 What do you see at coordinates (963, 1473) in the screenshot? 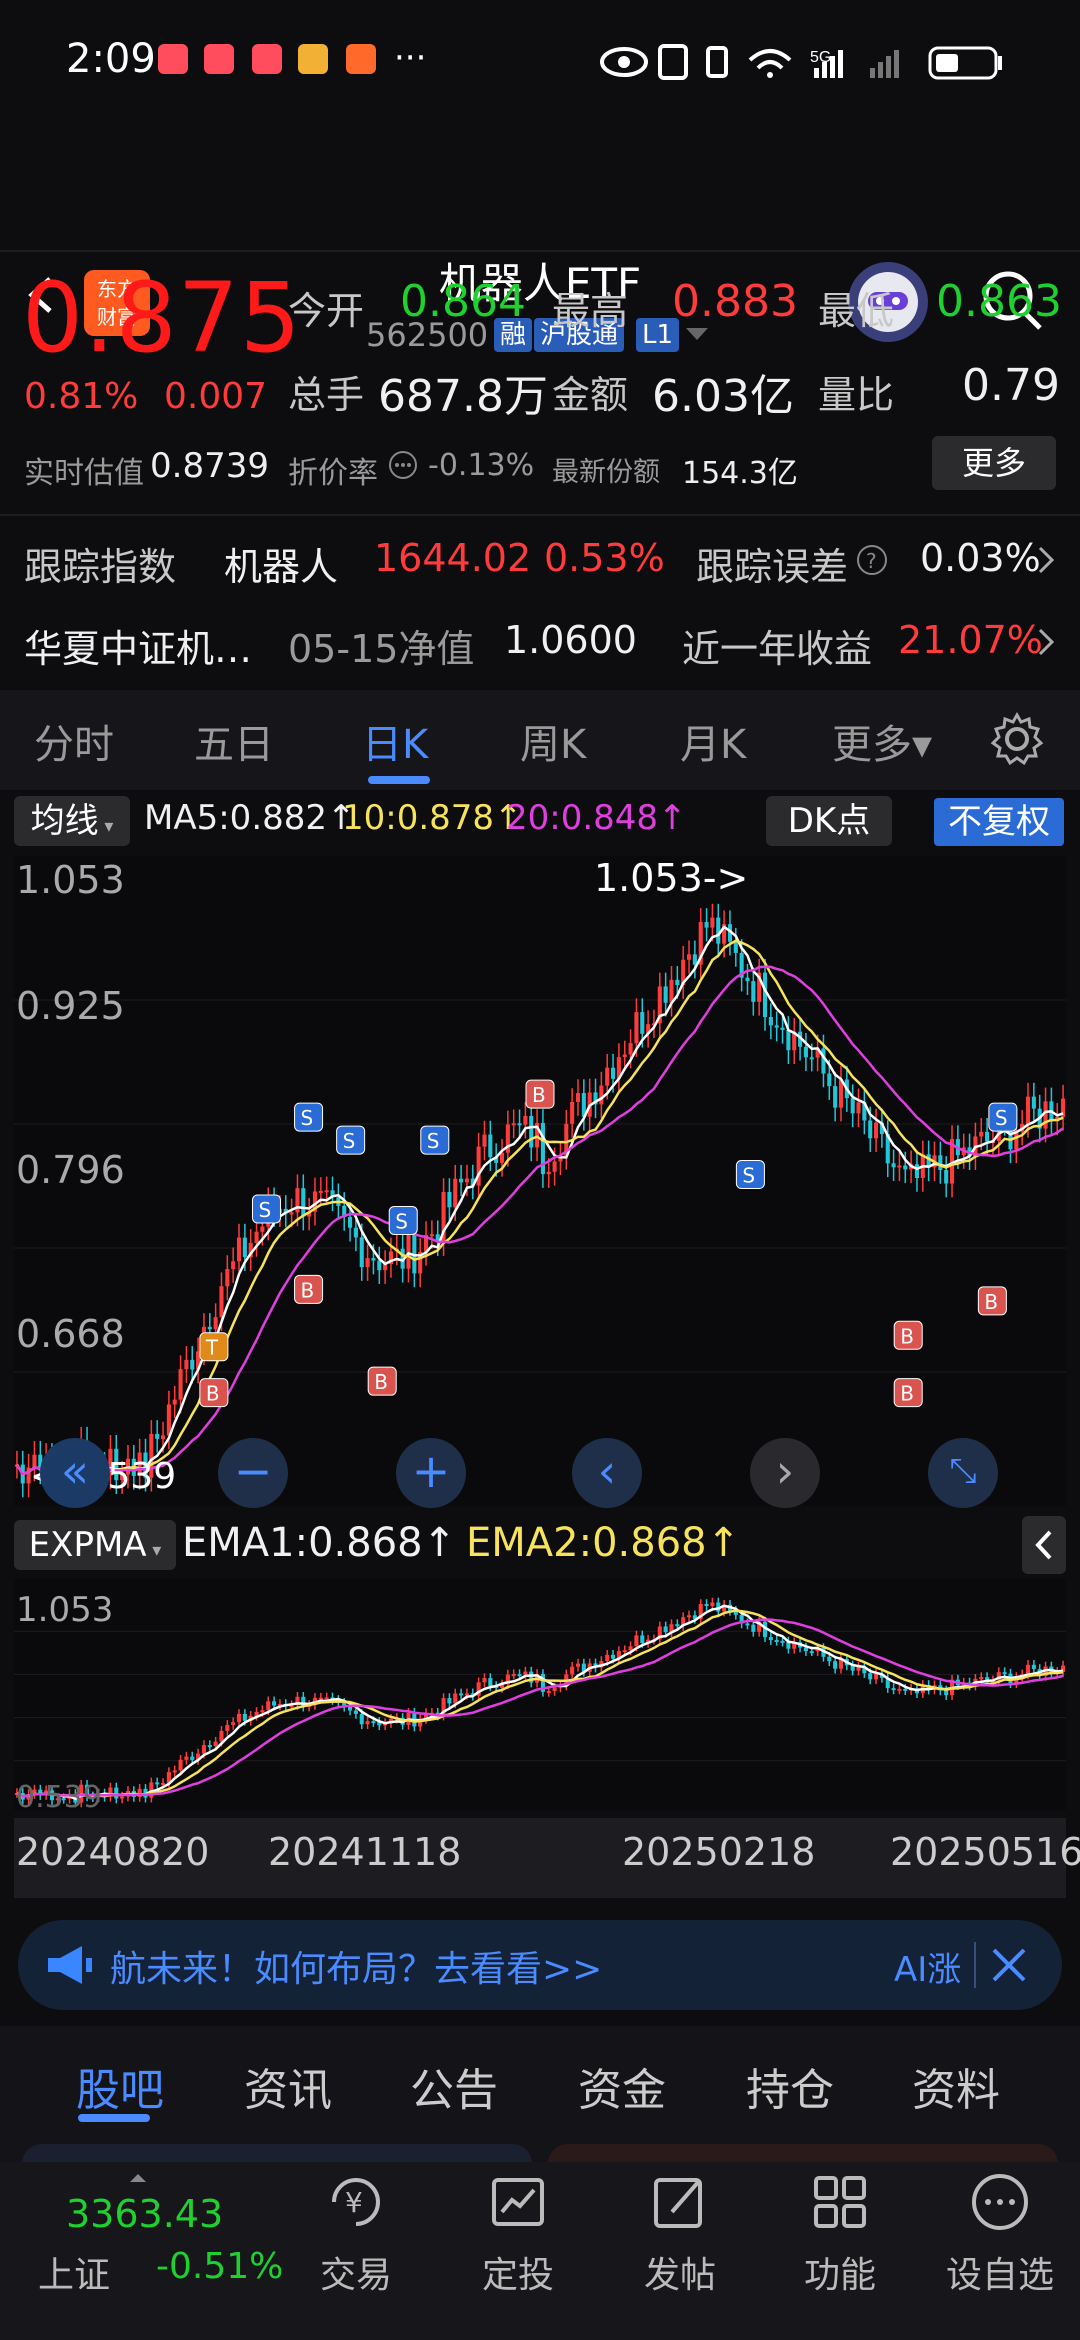
I see `fullscreen-button: ⤡` at bounding box center [963, 1473].